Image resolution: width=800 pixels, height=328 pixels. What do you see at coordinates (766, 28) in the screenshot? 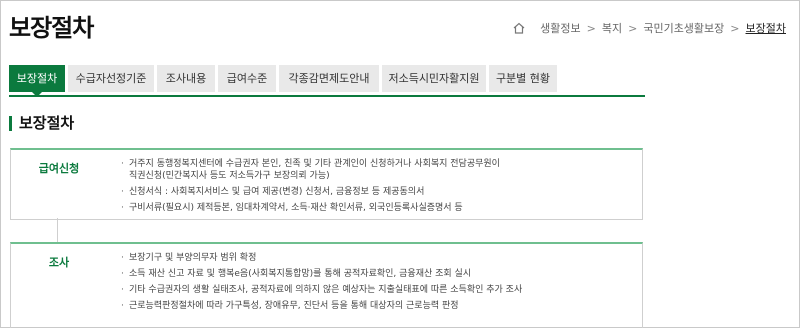
I see `breadcrumb-item-current: 보장절차` at bounding box center [766, 28].